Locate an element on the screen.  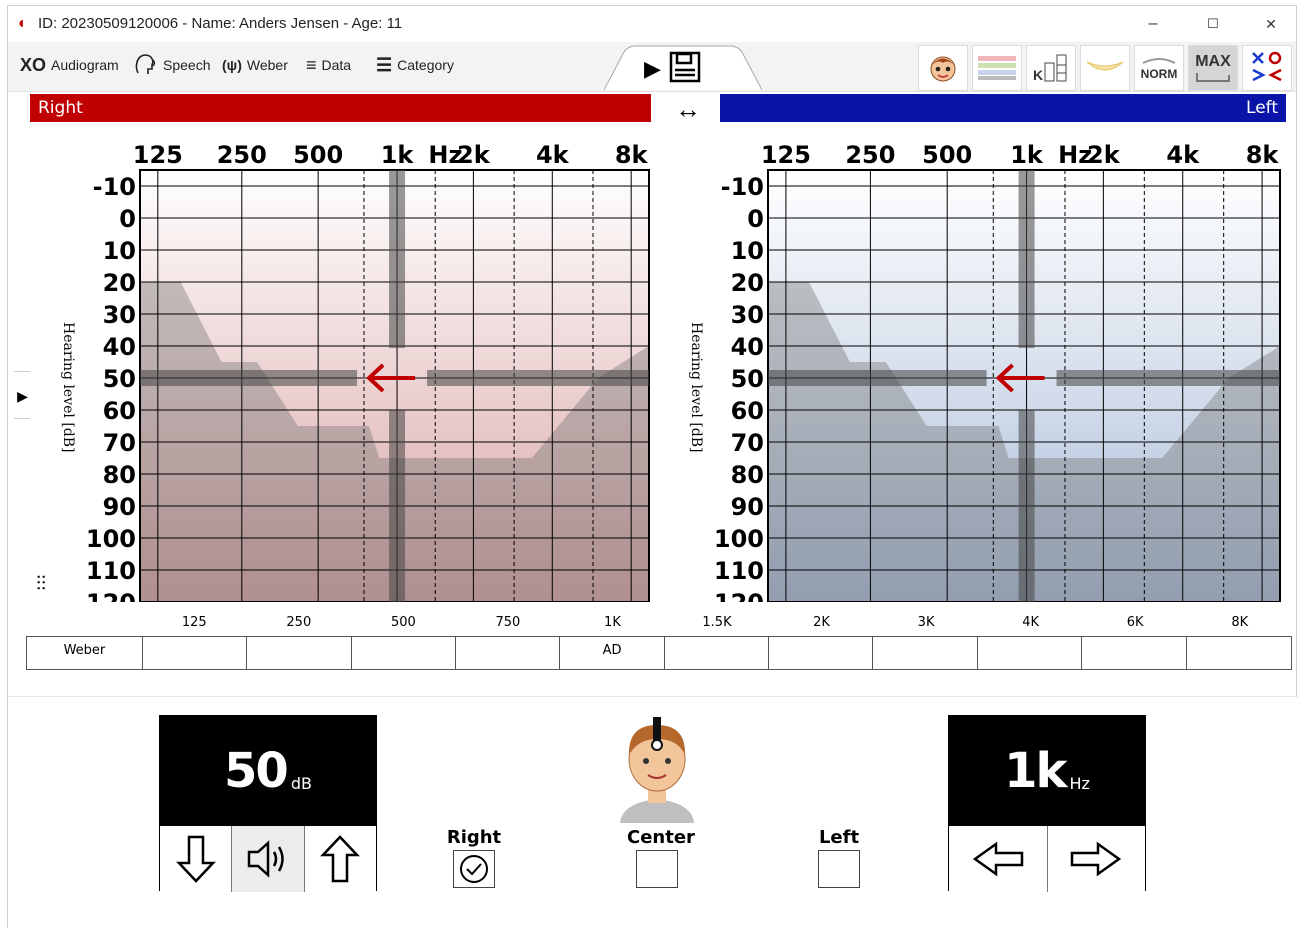
maximize-button: ☐ is located at coordinates (1213, 24).